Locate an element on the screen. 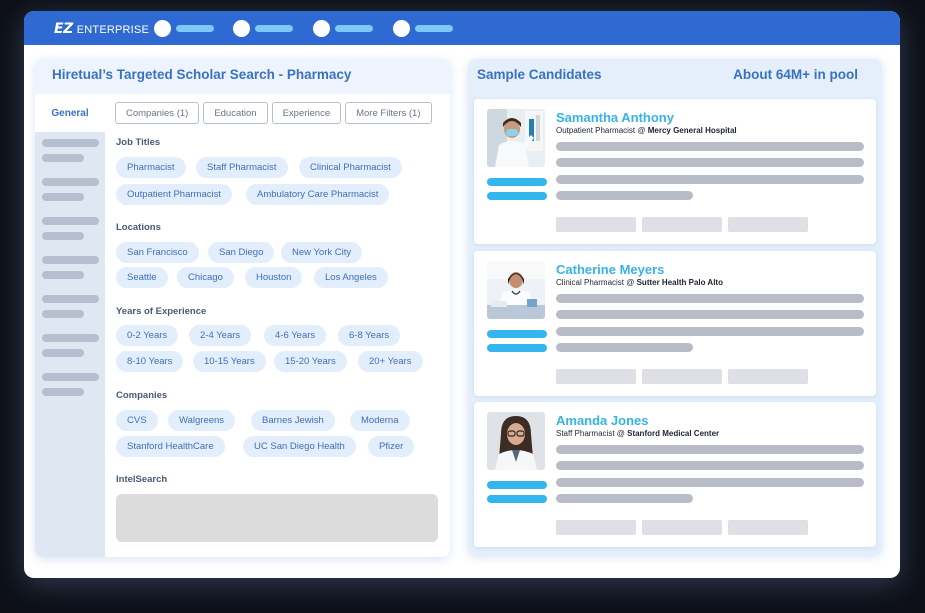  tab-experience: Experience is located at coordinates (306, 113).